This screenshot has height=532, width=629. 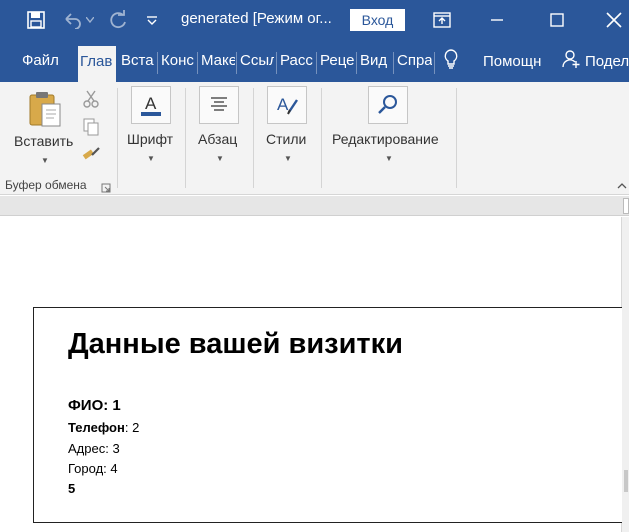 What do you see at coordinates (132, 427) in the screenshot?
I see `phone-value: : 2` at bounding box center [132, 427].